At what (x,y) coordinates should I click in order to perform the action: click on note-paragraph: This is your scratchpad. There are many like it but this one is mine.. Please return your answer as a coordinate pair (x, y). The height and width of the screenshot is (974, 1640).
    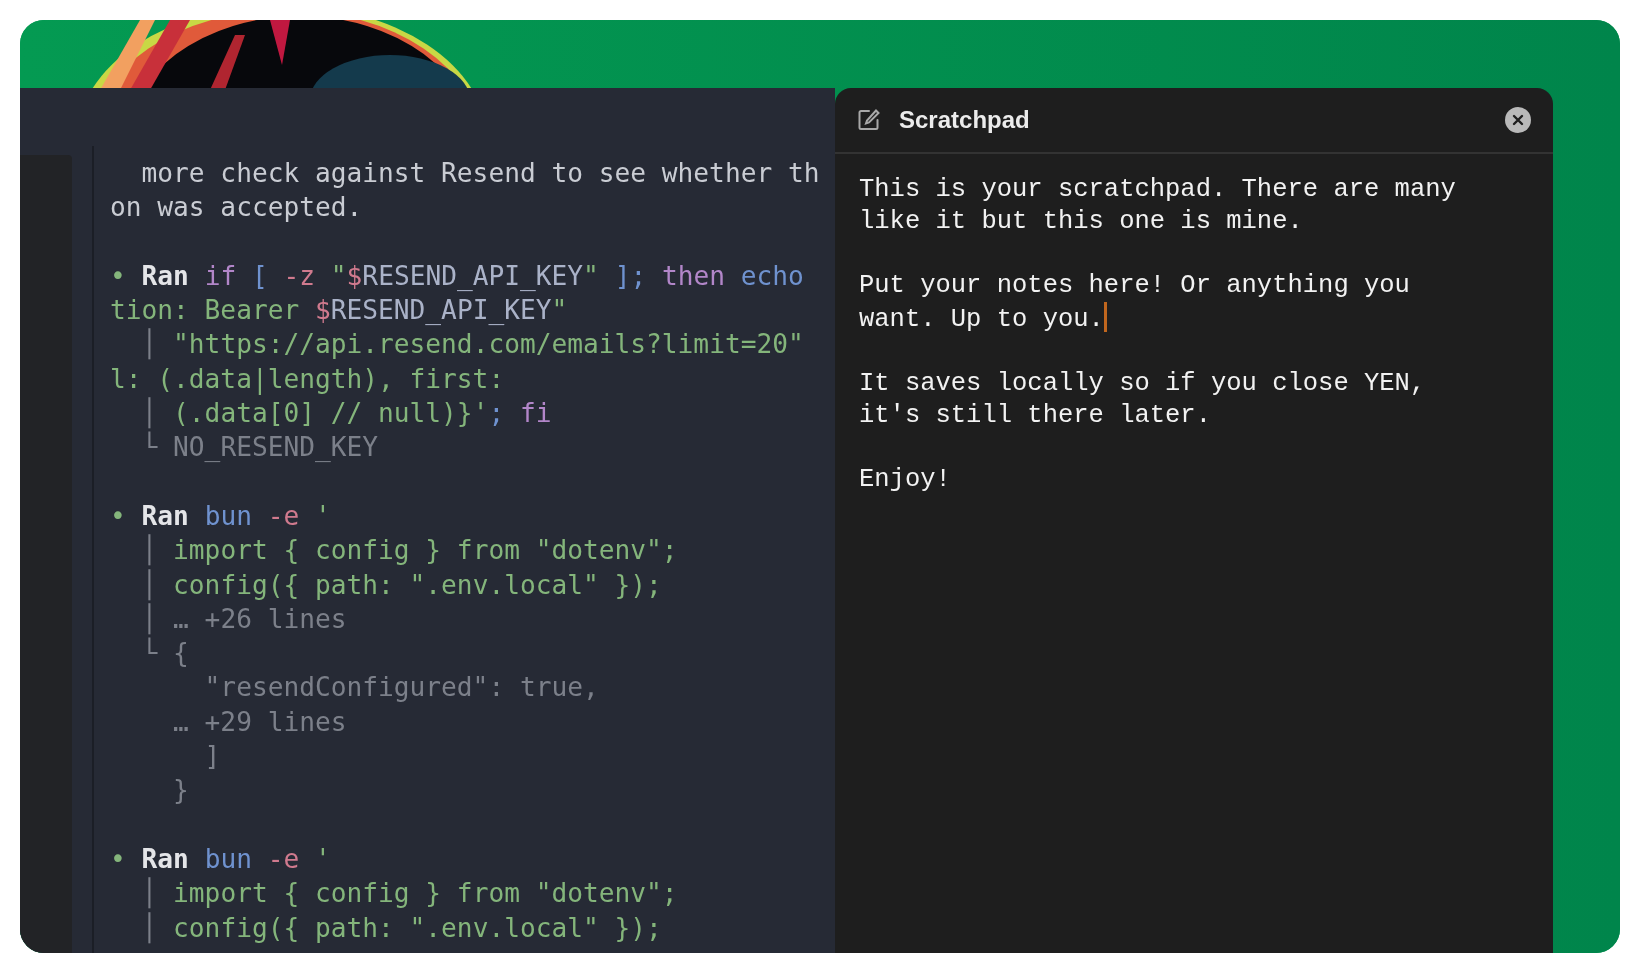
    Looking at the image, I should click on (1194, 206).